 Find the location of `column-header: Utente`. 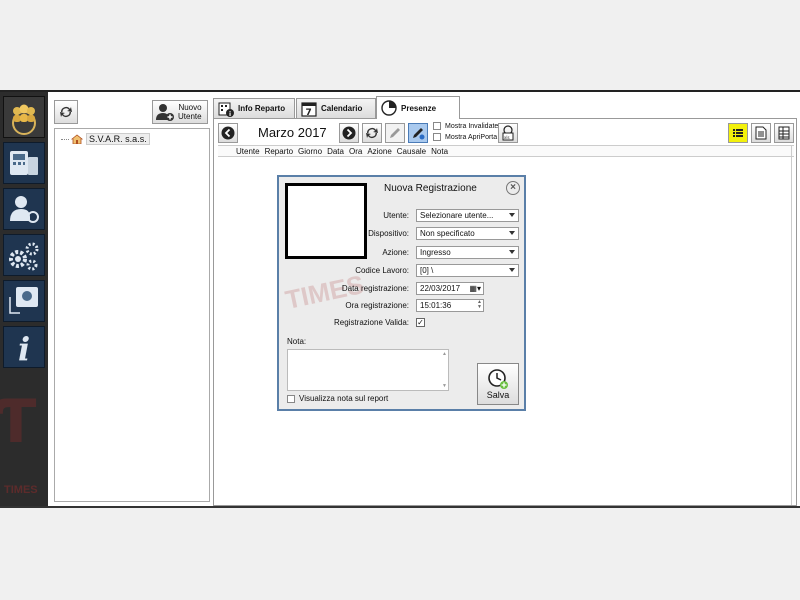

column-header: Utente is located at coordinates (248, 151).